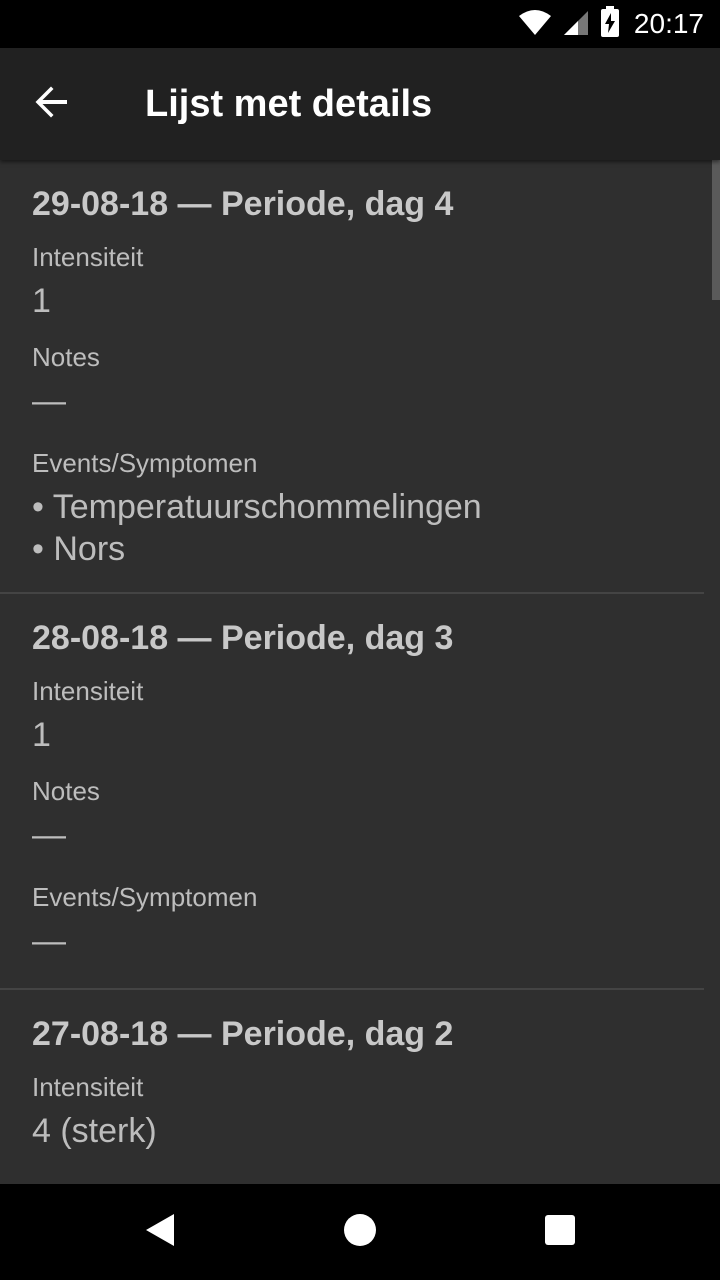 This screenshot has height=1280, width=720. What do you see at coordinates (376, 528) in the screenshot?
I see `events-list: • Temperatuurschommelingen • Nors` at bounding box center [376, 528].